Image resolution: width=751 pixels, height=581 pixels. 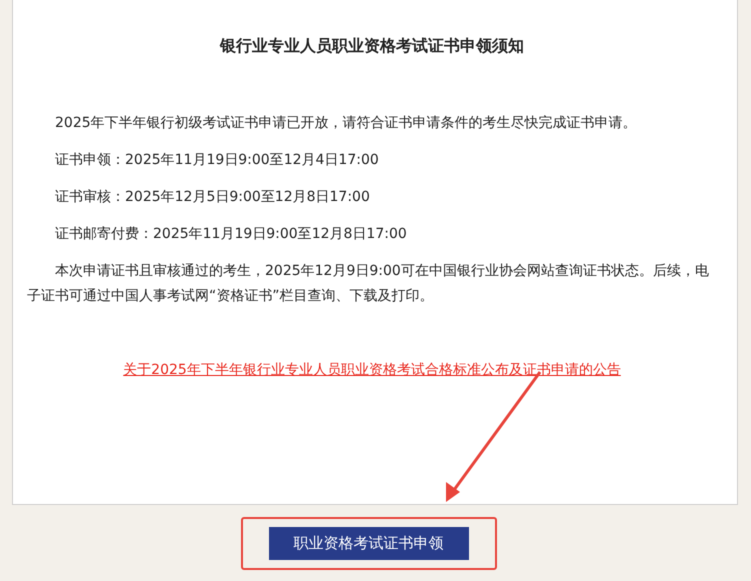 What do you see at coordinates (368, 284) in the screenshot?
I see `notice-paragraph: 本次申请证书且审核通过的考生，2025年12月9日9:00可在中国银行业协会网站查询证书状态。后续，电子证书可通过中国人事考试网“资格证书”栏目查询、下载及打印。` at bounding box center [368, 284].